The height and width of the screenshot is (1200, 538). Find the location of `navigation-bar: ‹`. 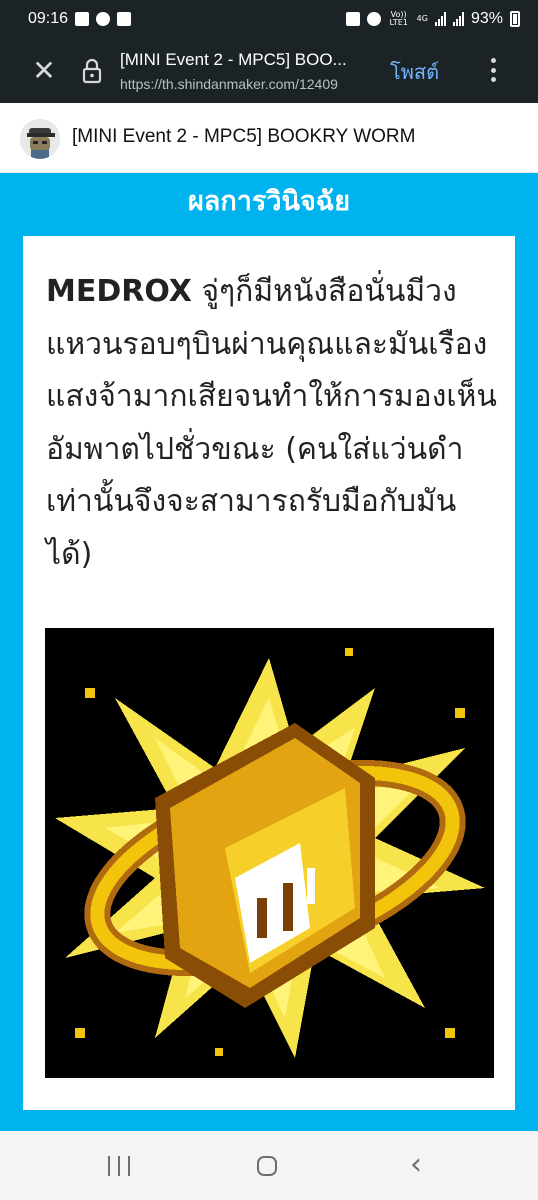

navigation-bar: ‹ is located at coordinates (269, 1165).